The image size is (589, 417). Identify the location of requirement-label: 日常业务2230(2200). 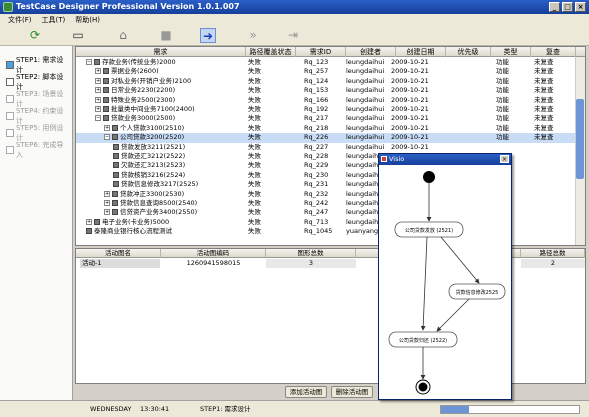
(143, 90).